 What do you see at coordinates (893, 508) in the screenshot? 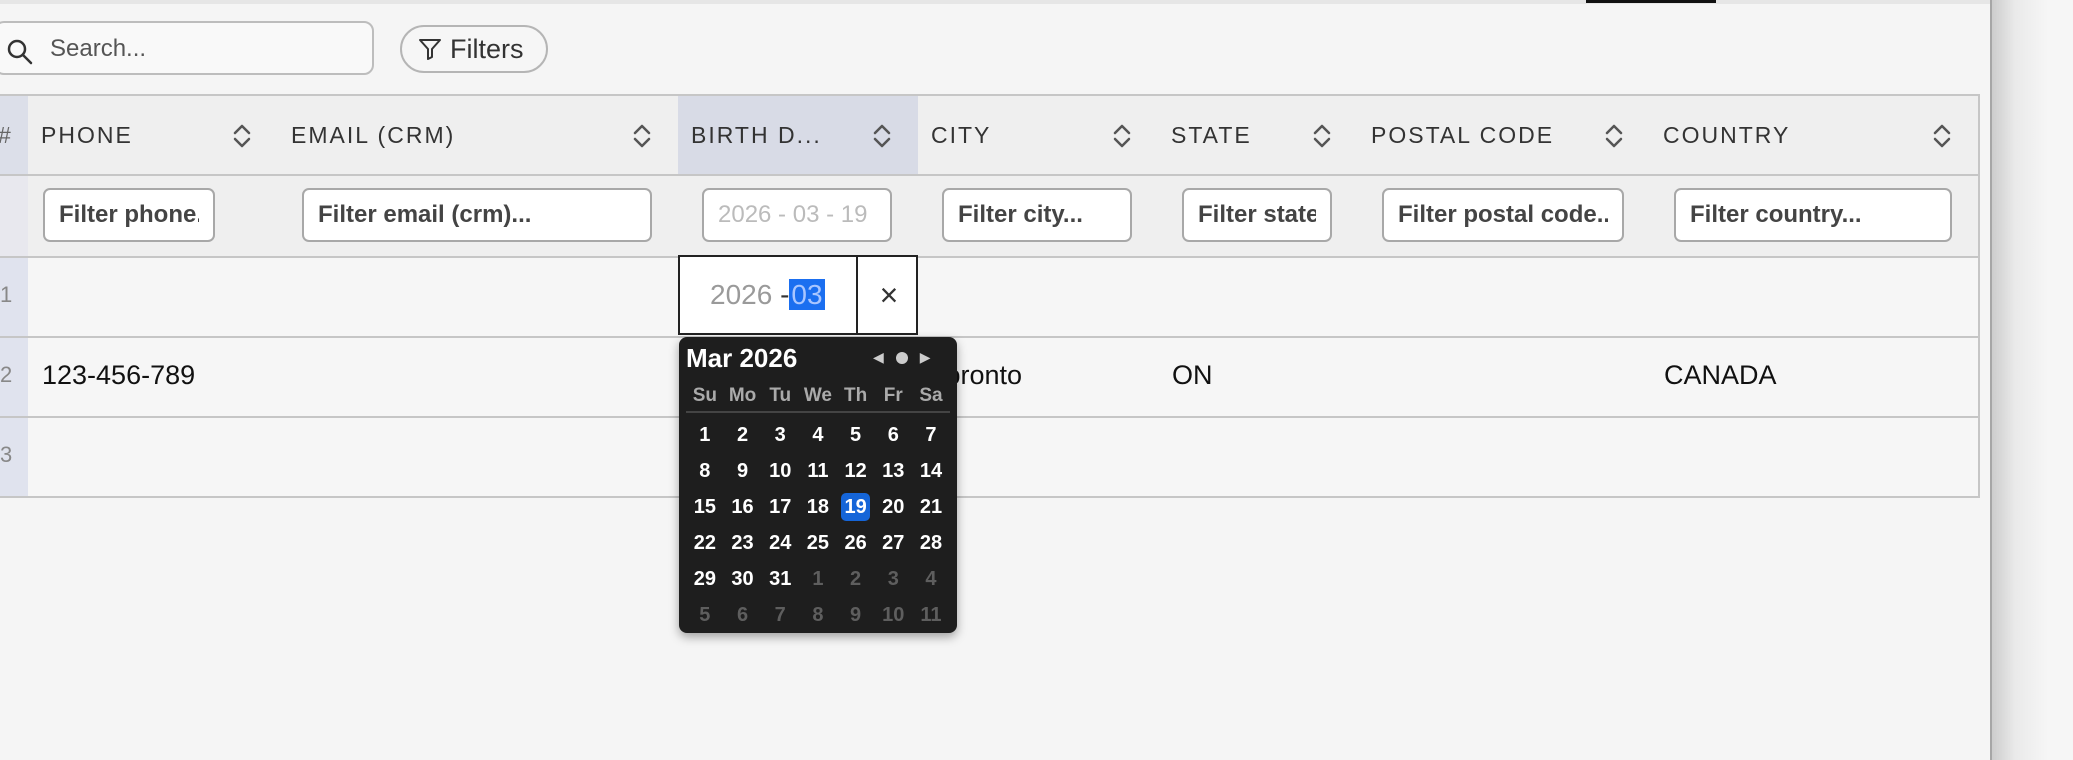
I see `calendar-day: 20` at bounding box center [893, 508].